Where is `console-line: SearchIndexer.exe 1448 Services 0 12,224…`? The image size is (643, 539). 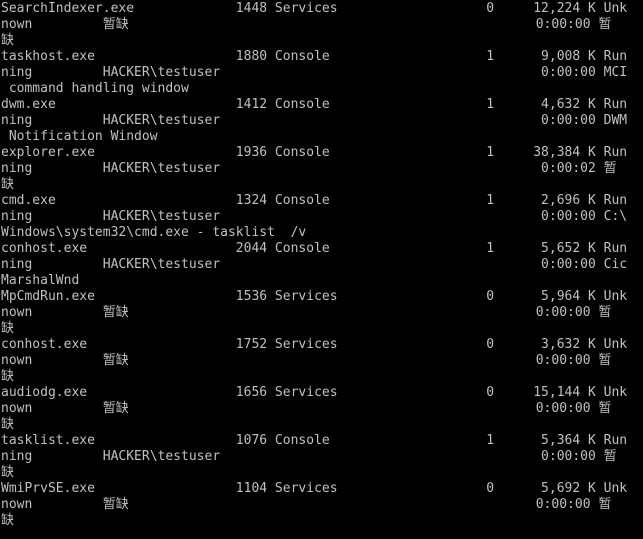 console-line: SearchIndexer.exe 1448 Services 0 12,224… is located at coordinates (314, 8).